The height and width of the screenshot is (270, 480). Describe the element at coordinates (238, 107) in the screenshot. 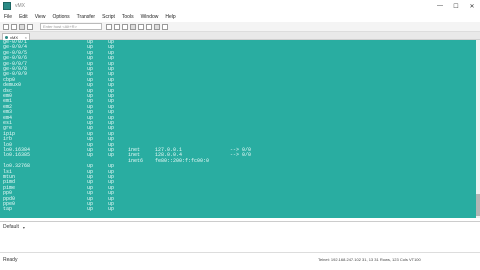

I see `terminal-line: em2 up up` at that location.